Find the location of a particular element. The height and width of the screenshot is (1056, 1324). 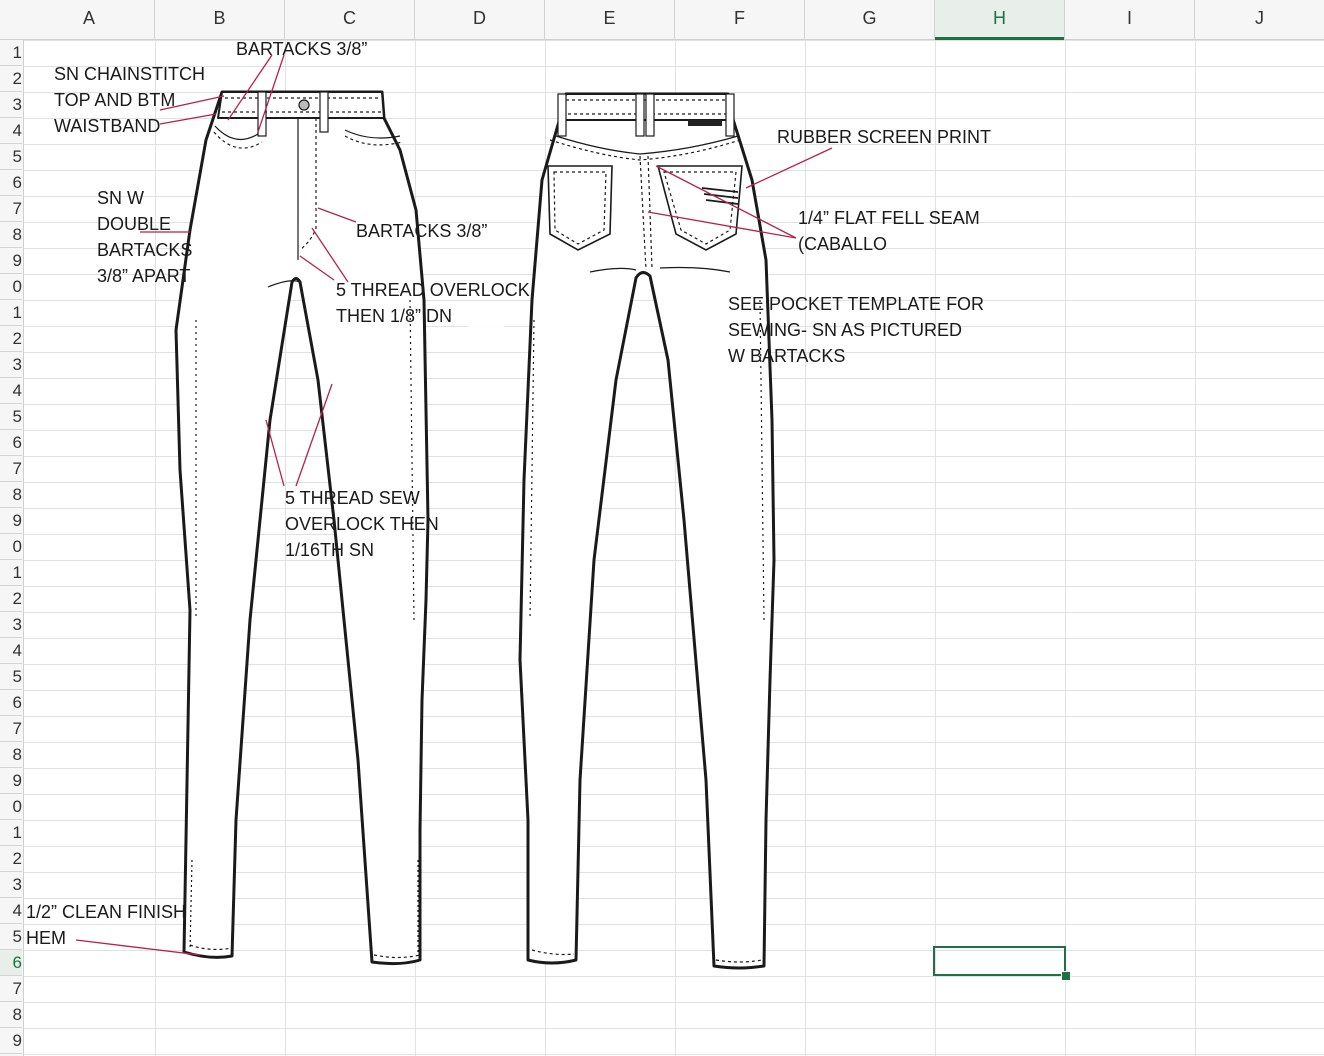

annotation-flat-fell: 1/4” FLAT FELL SEAM is located at coordinates (889, 218).